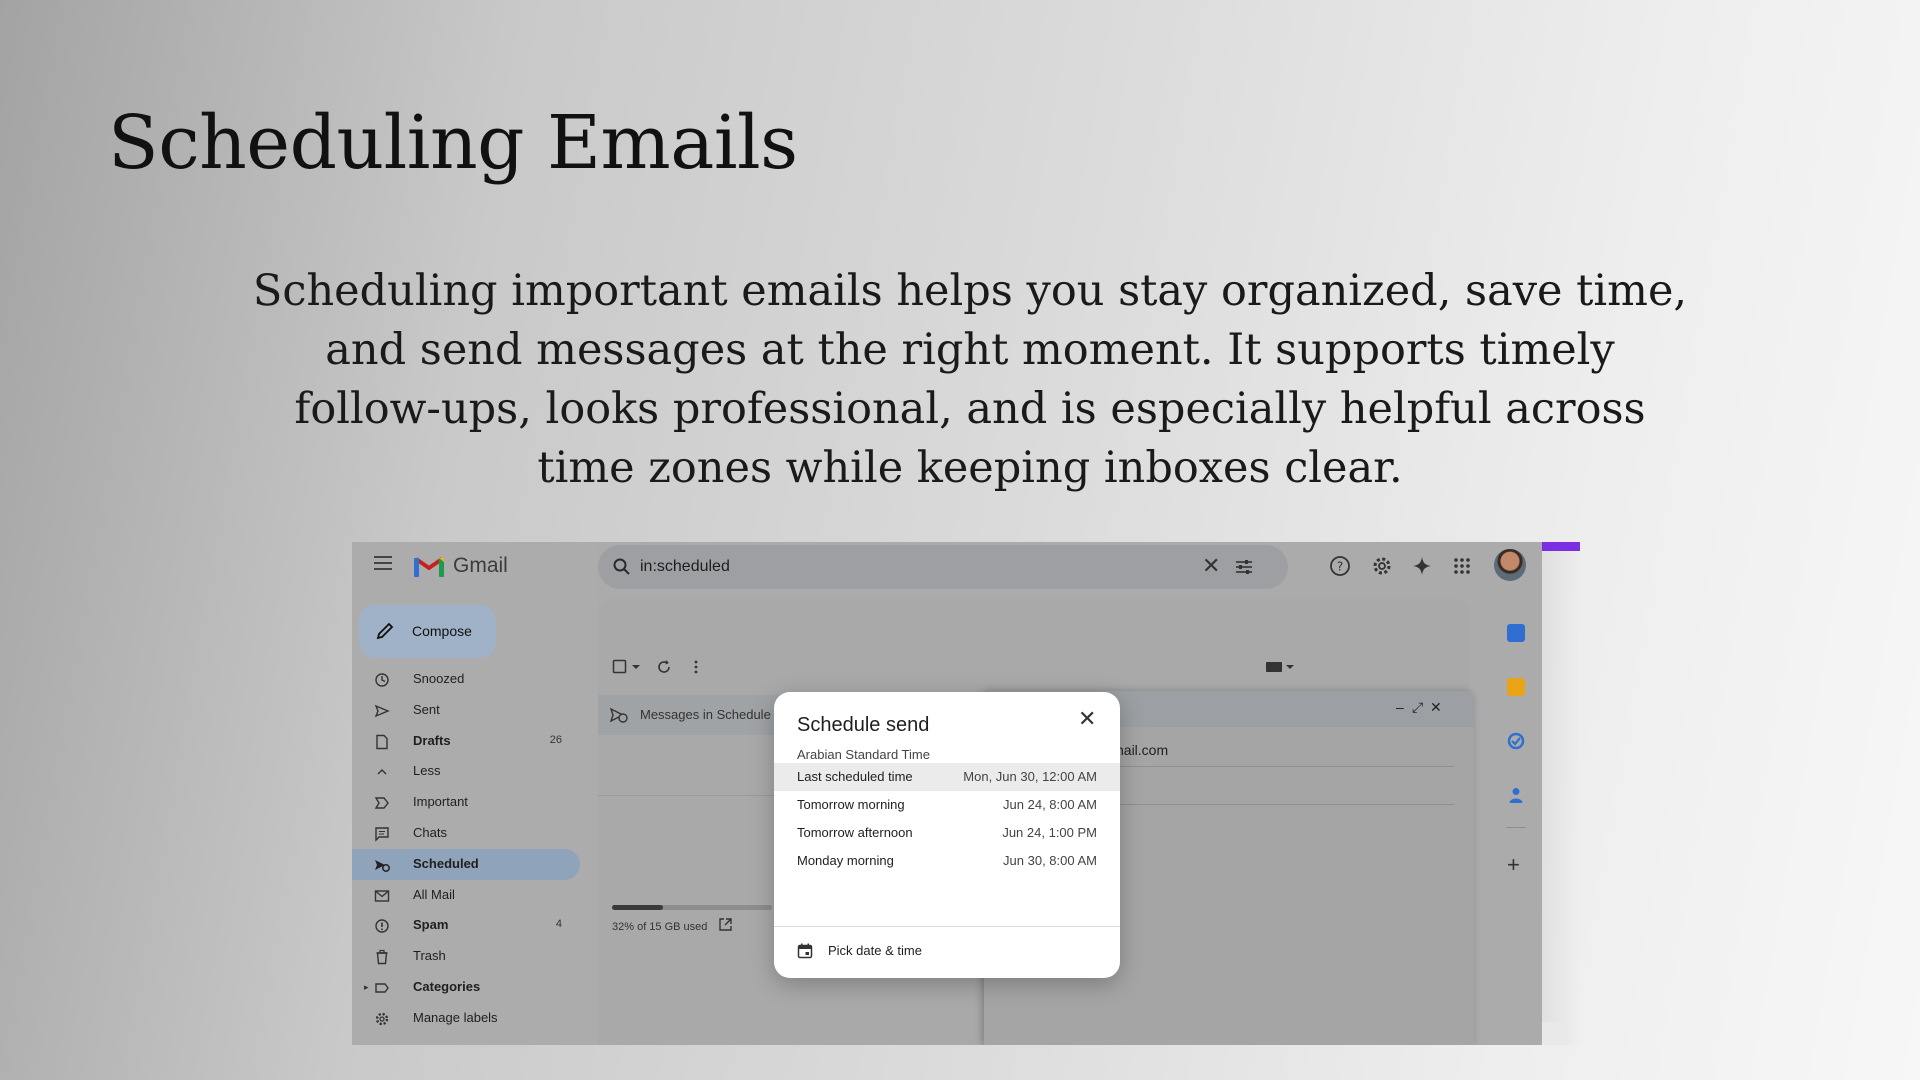 This screenshot has height=1080, width=1920. Describe the element at coordinates (636, 667) in the screenshot. I see `chevron-down-icon` at that location.